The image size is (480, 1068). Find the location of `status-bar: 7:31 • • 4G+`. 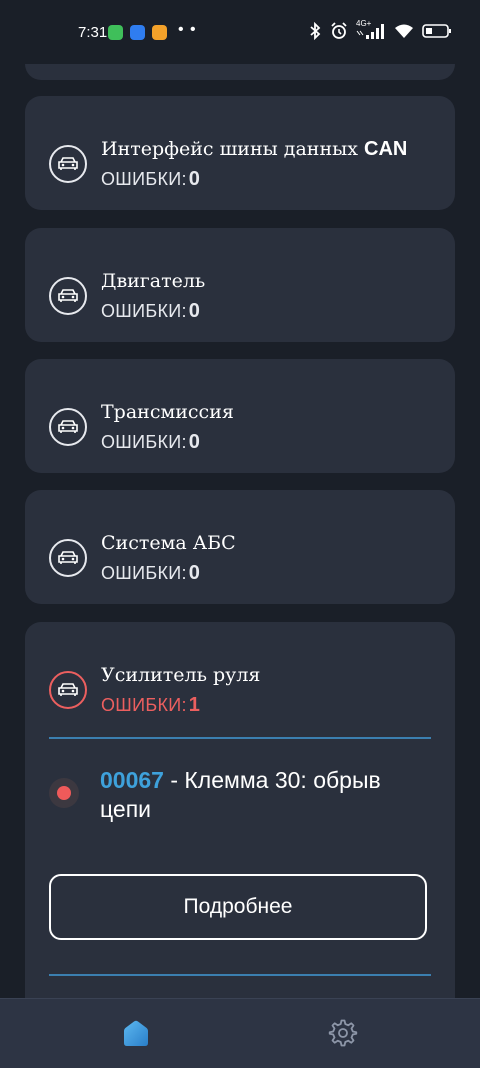

status-bar: 7:31 • • 4G+ is located at coordinates (240, 32).